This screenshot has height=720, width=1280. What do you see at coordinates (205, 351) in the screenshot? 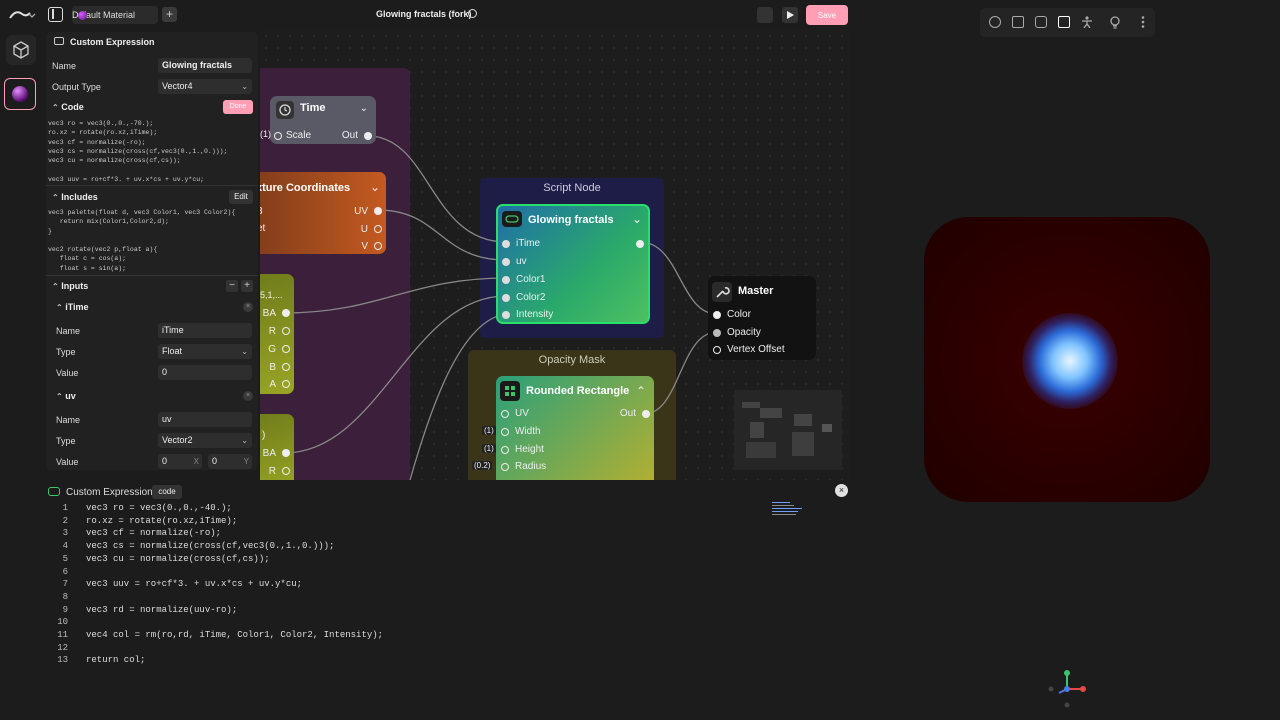
I see `input-type-select: Float ⌄` at bounding box center [205, 351].